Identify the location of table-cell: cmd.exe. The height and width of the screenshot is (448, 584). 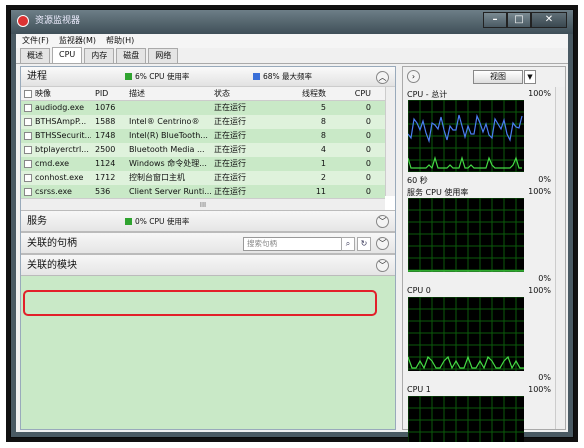
(52, 163).